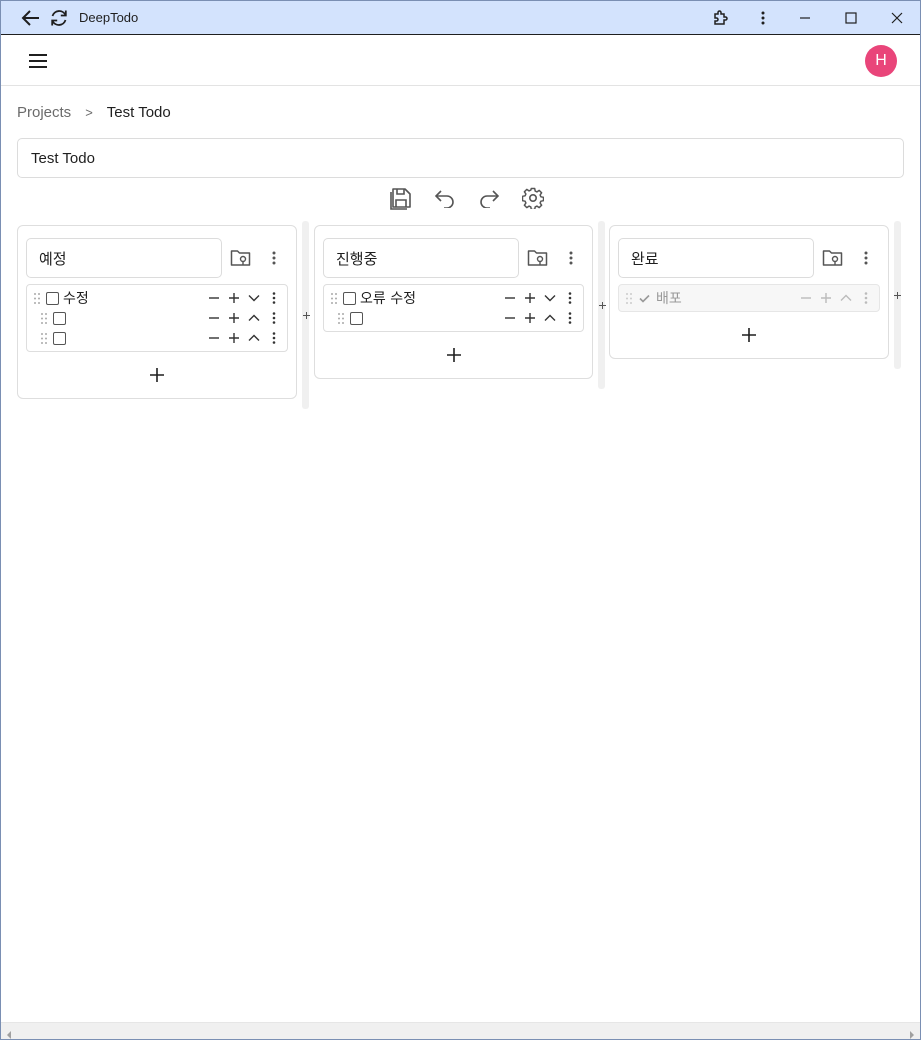  I want to click on window-title: DeepTodo, so click(109, 17).